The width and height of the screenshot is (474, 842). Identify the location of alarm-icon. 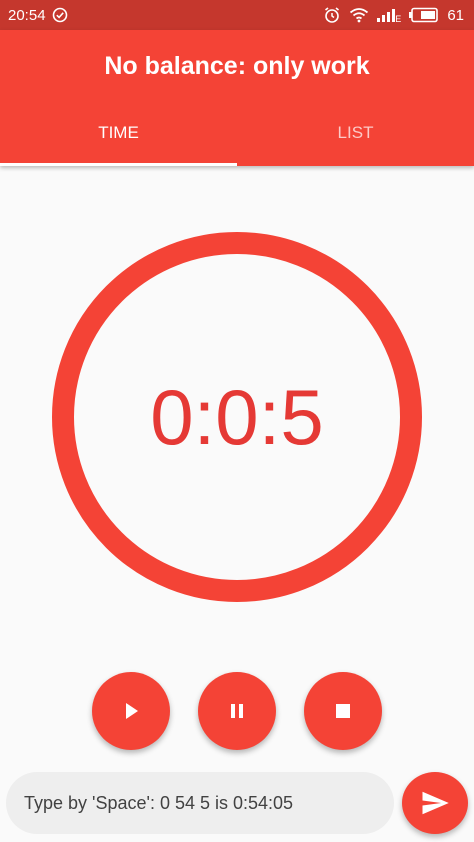
(332, 15).